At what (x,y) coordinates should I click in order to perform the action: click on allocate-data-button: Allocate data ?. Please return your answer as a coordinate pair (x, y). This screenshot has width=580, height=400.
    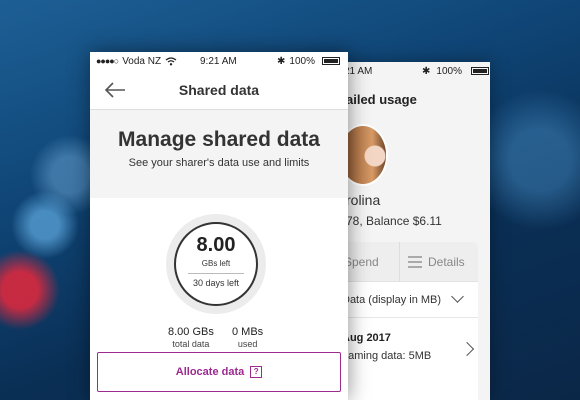
    Looking at the image, I should click on (219, 372).